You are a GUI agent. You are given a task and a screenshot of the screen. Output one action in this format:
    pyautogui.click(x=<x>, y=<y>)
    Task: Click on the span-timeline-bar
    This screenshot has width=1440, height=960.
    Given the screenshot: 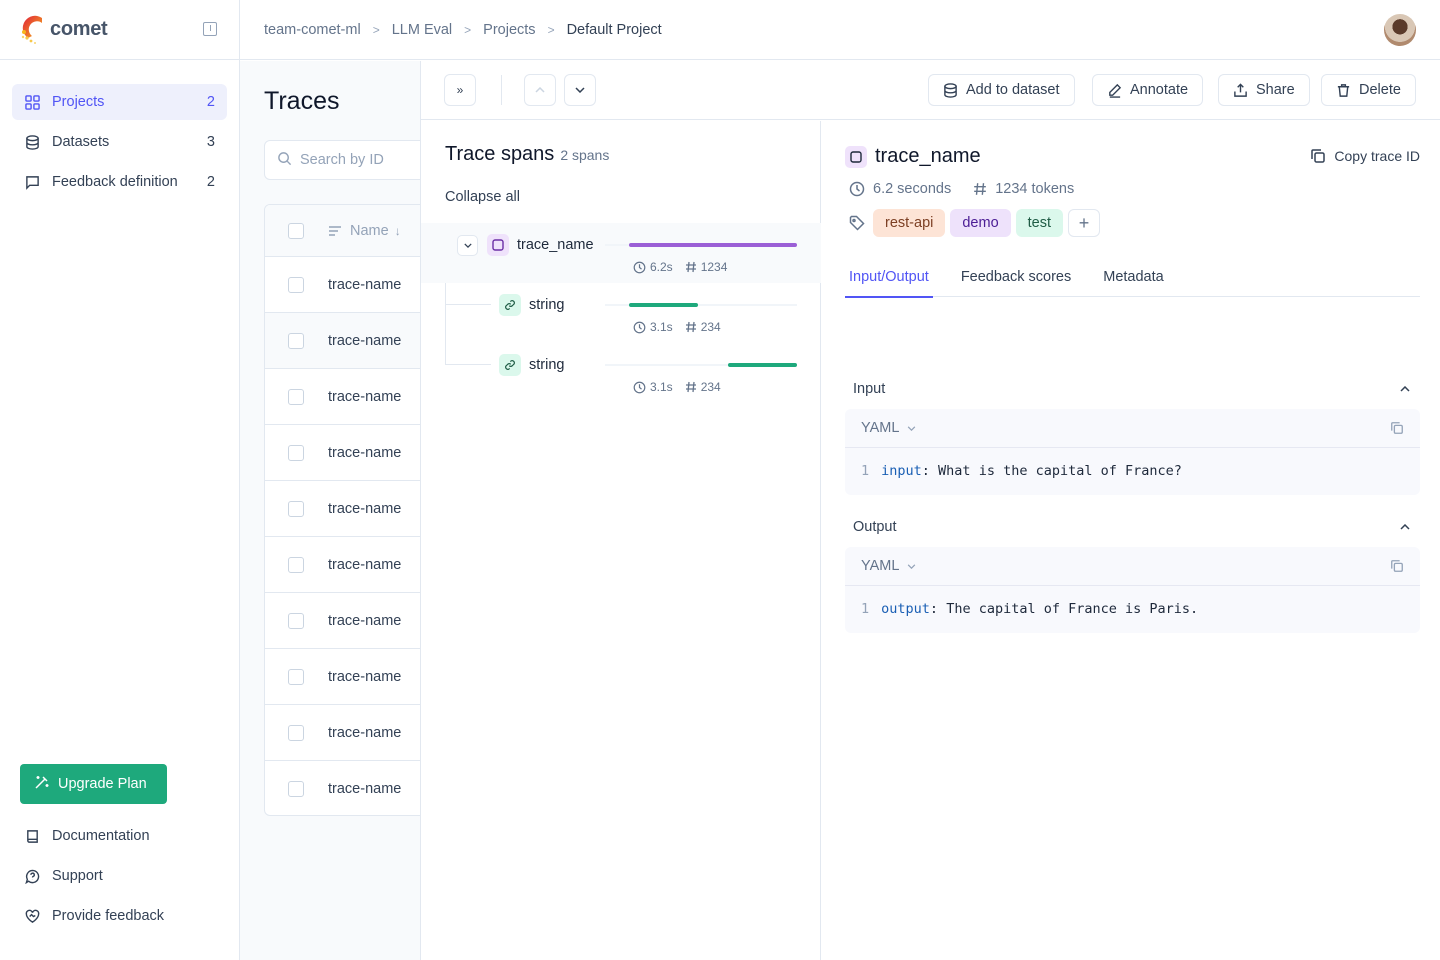 What is the action you would take?
    pyautogui.click(x=762, y=365)
    